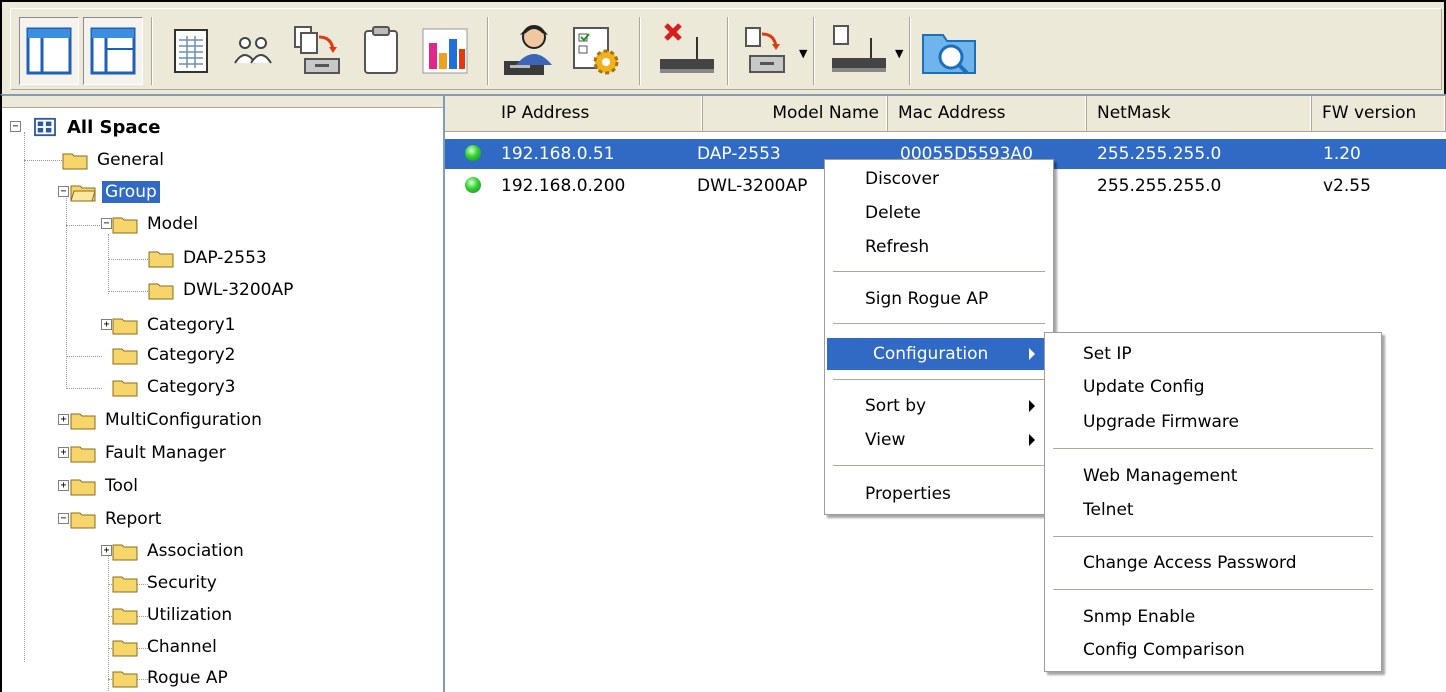 The width and height of the screenshot is (1446, 692). Describe the element at coordinates (49, 51) in the screenshot. I see `view-layout-1-icon` at that location.